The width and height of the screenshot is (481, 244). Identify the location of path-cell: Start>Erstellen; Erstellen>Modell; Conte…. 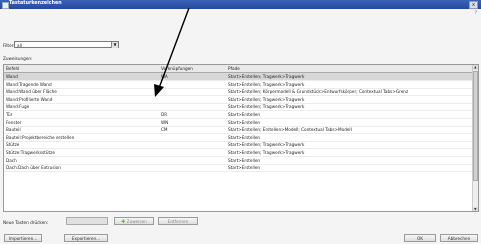
(290, 130).